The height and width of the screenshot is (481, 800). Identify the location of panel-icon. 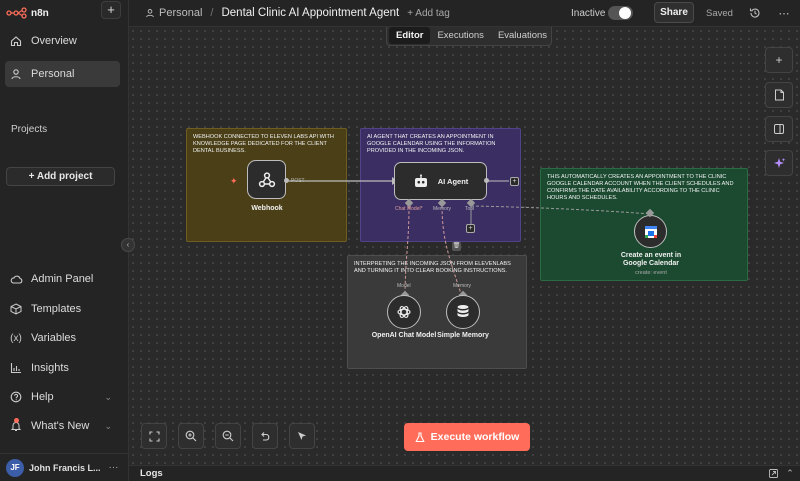
(779, 129).